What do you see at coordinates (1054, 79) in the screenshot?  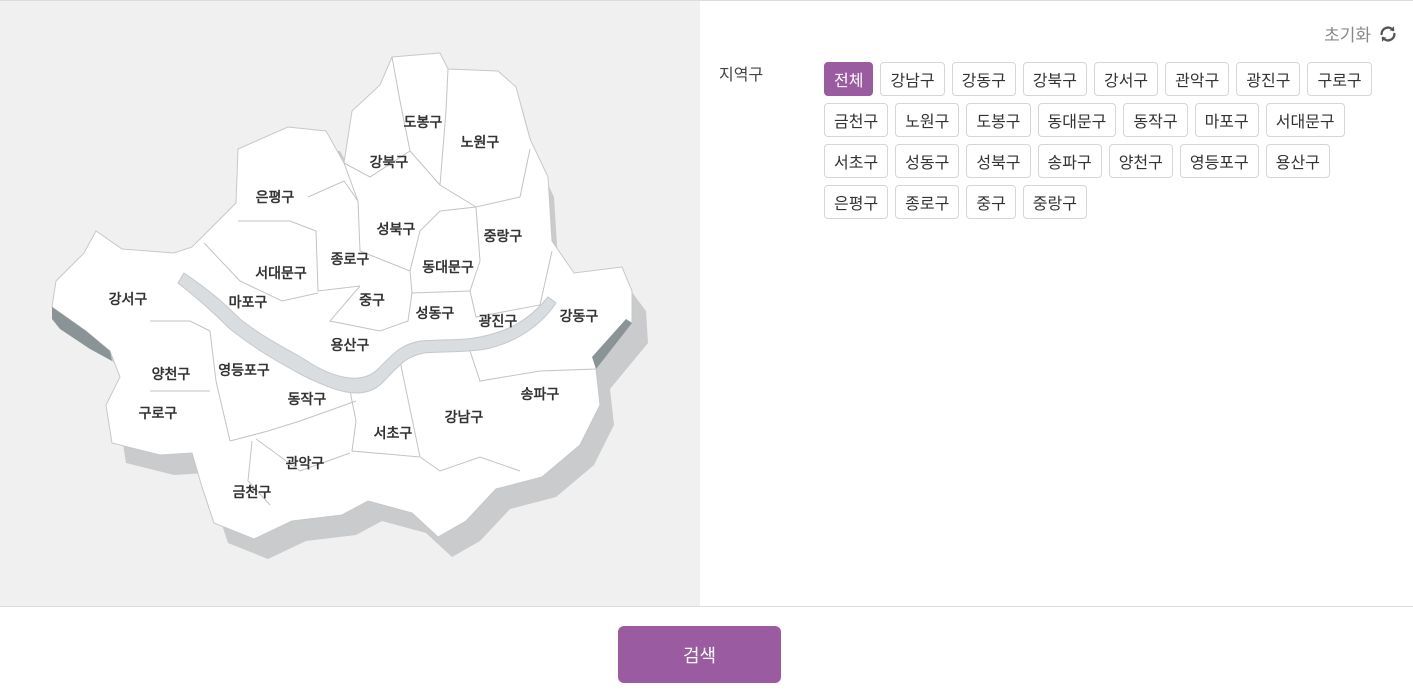 I see `chip-district: 강북구` at bounding box center [1054, 79].